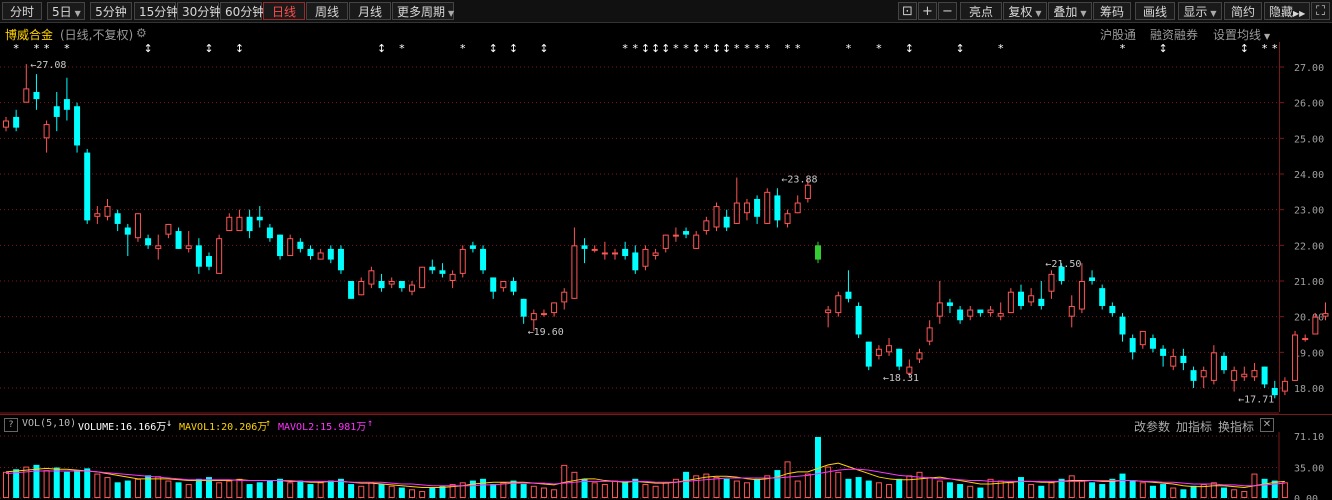  I want to click on overlay-button: 叠加 ▼, so click(1070, 11).